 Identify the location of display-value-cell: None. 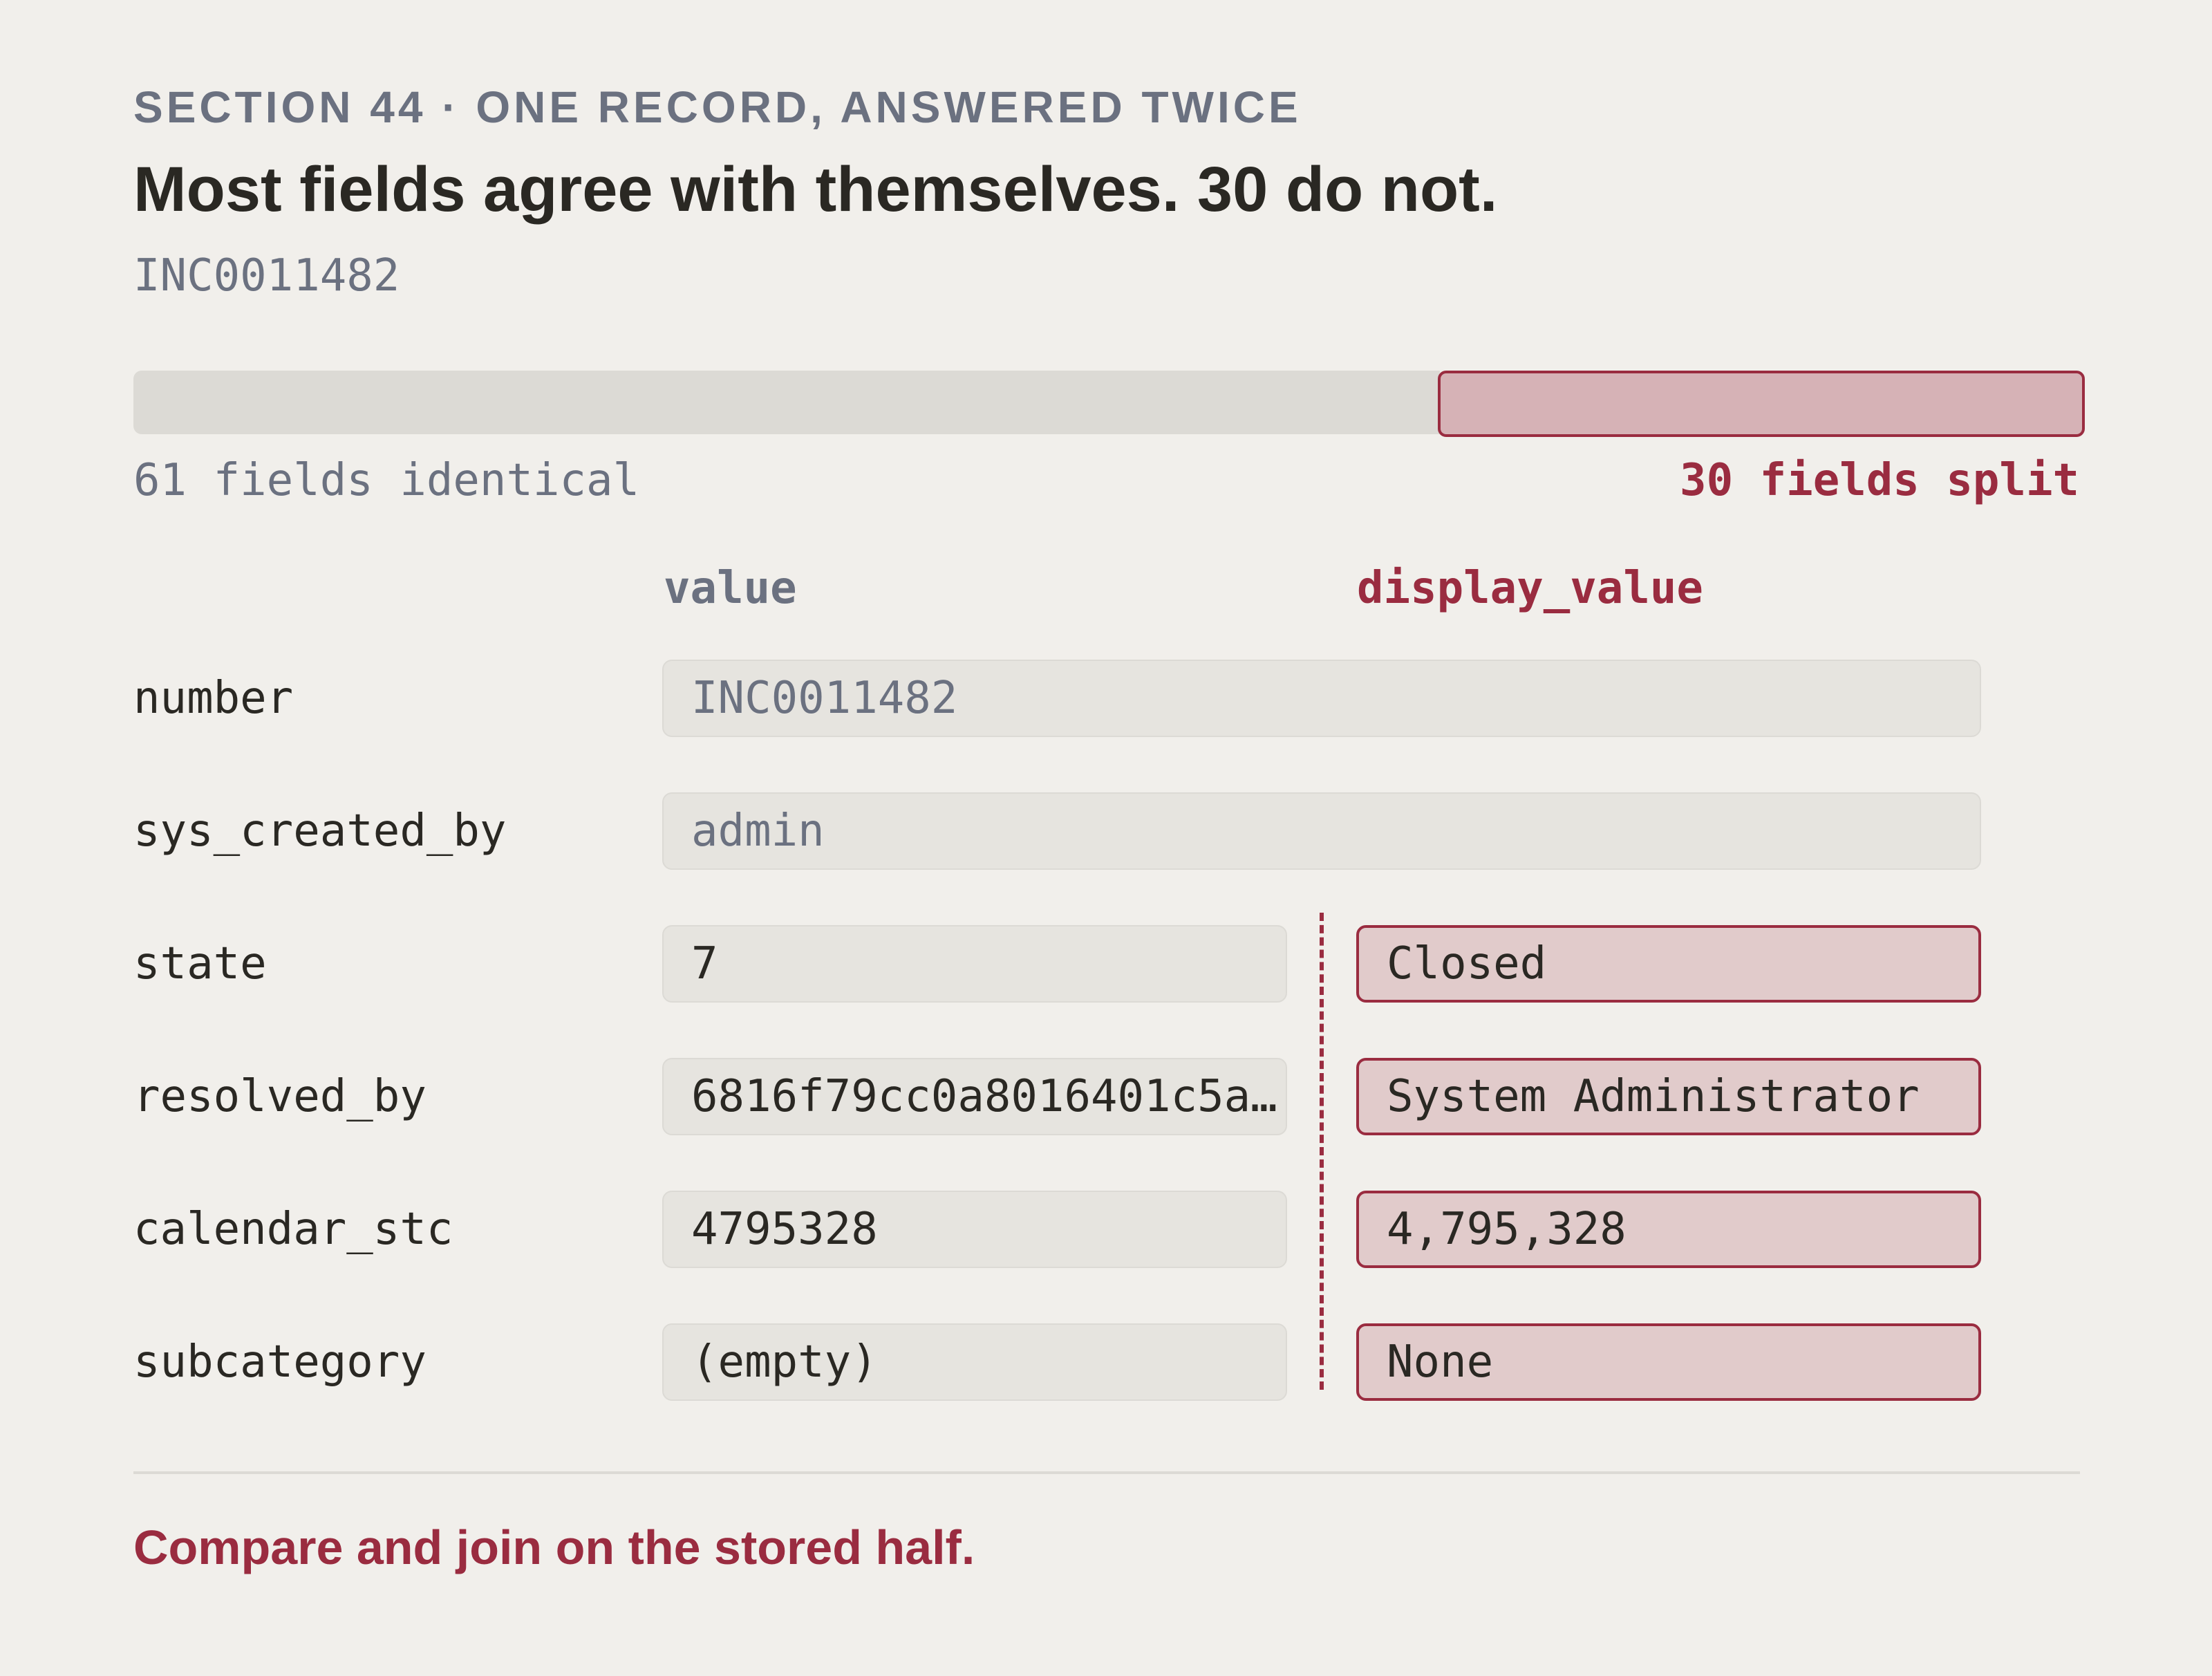
(1668, 1362).